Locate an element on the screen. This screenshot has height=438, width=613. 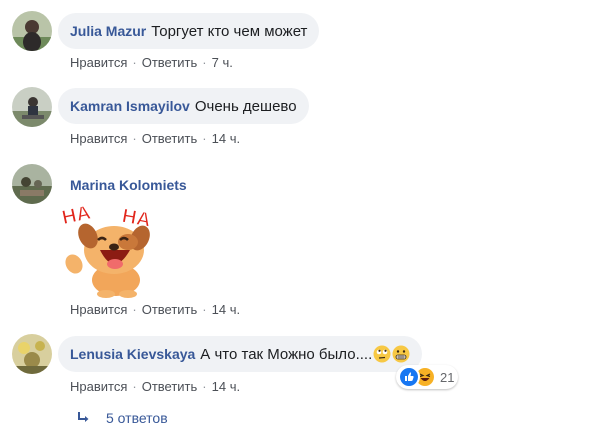
timestamp: 7 ч. is located at coordinates (222, 62).